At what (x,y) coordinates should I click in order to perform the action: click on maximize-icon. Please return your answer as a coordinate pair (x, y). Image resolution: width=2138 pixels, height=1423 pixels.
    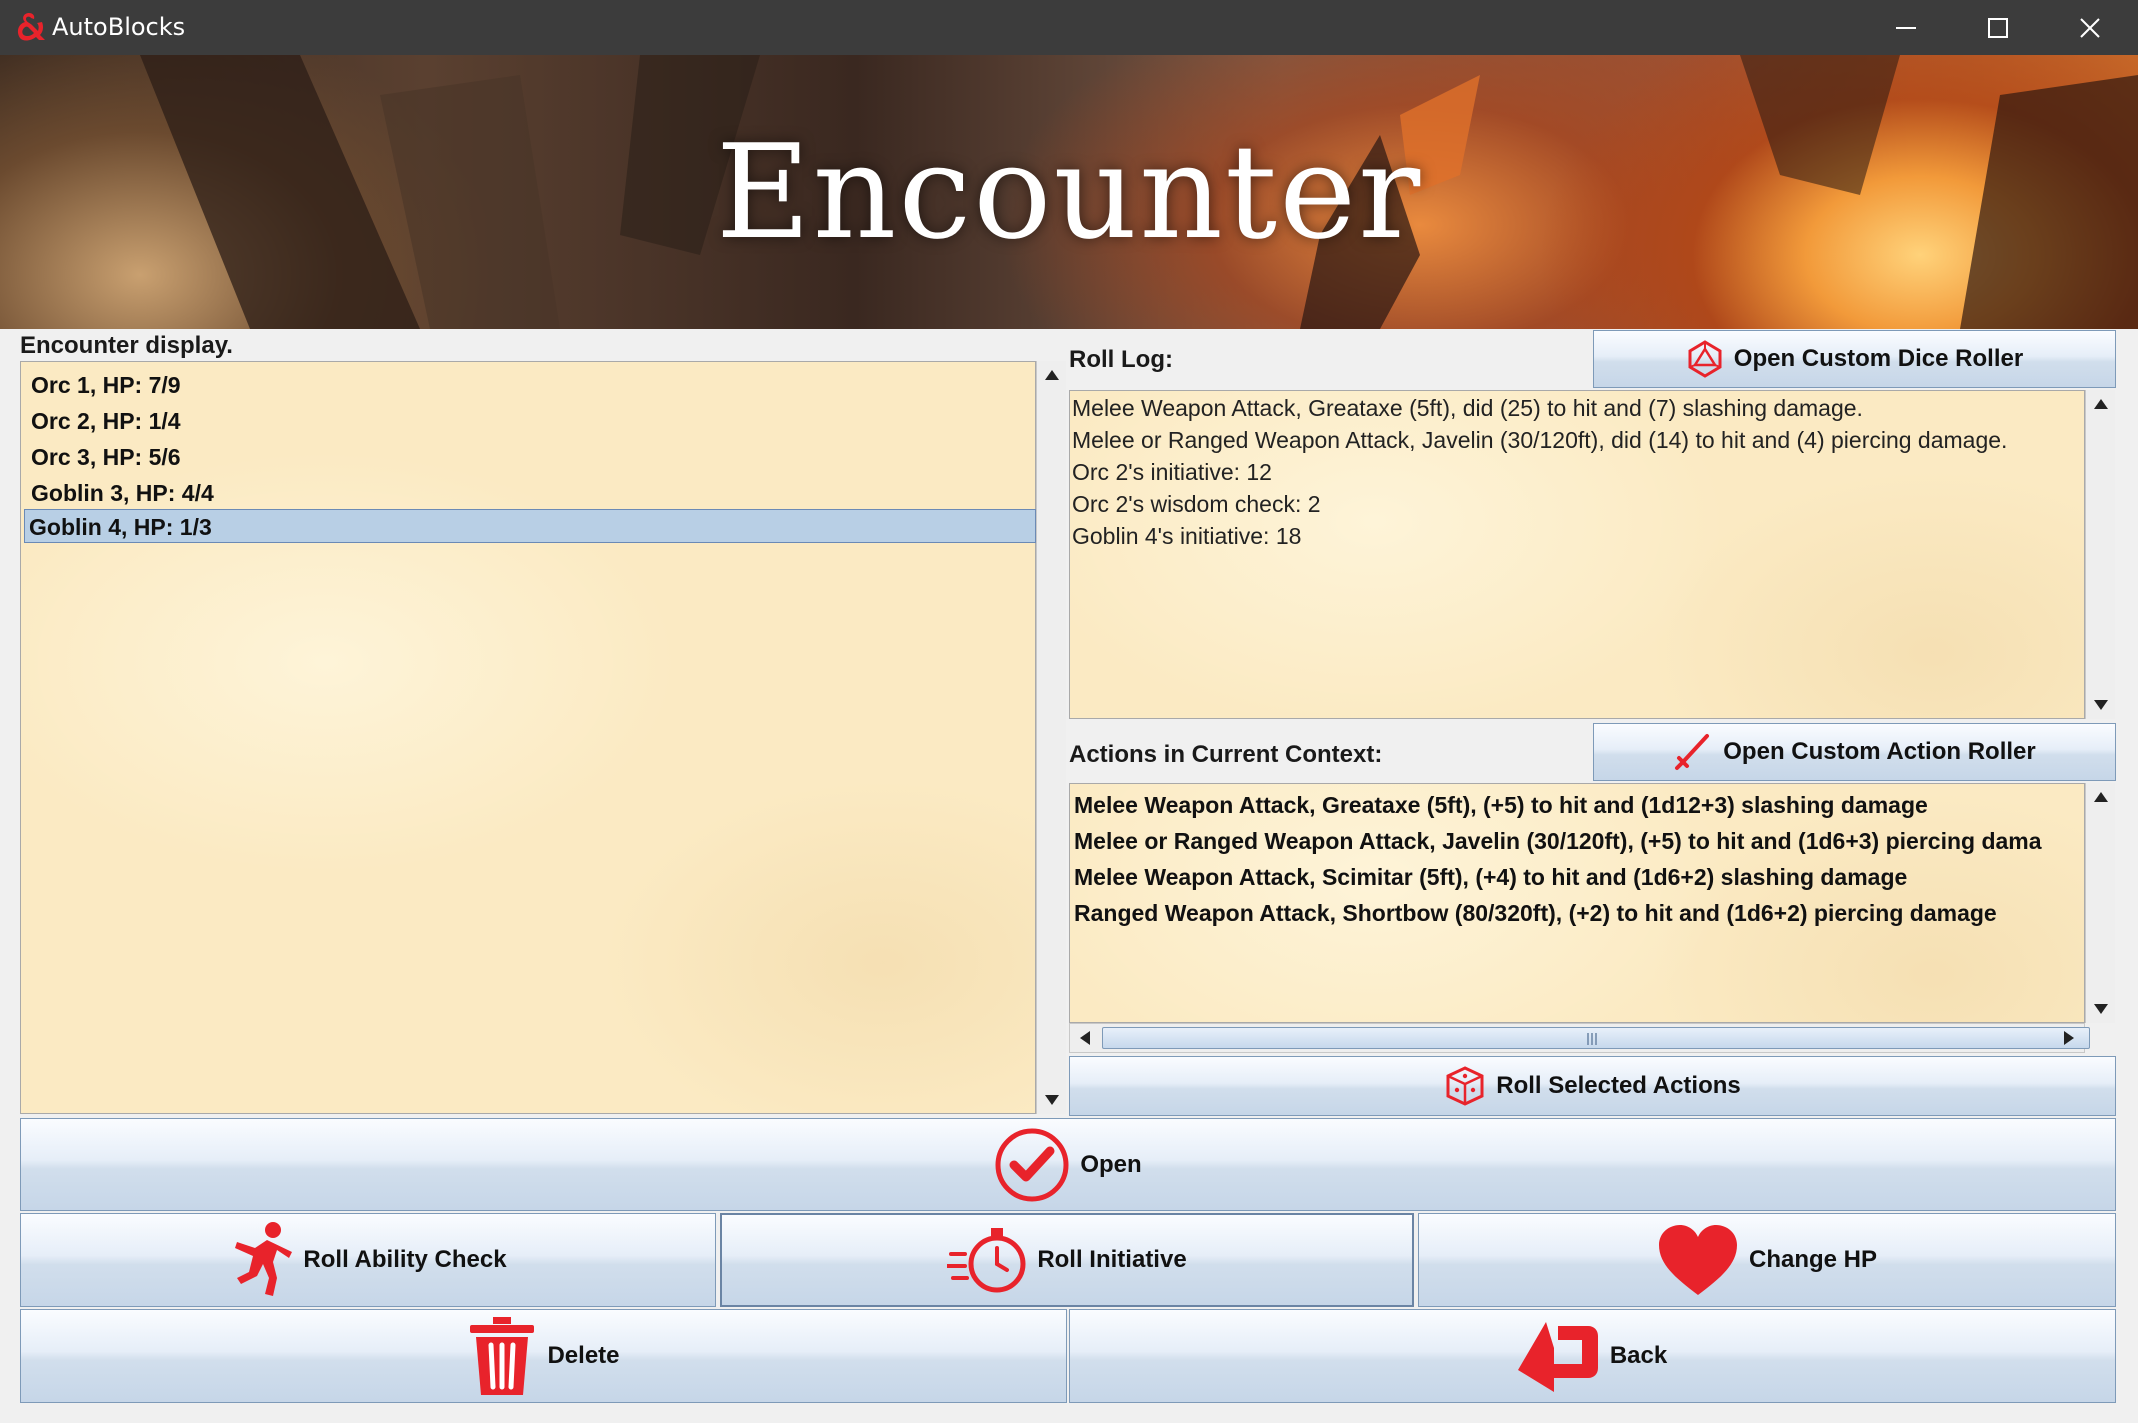
    Looking at the image, I should click on (1998, 28).